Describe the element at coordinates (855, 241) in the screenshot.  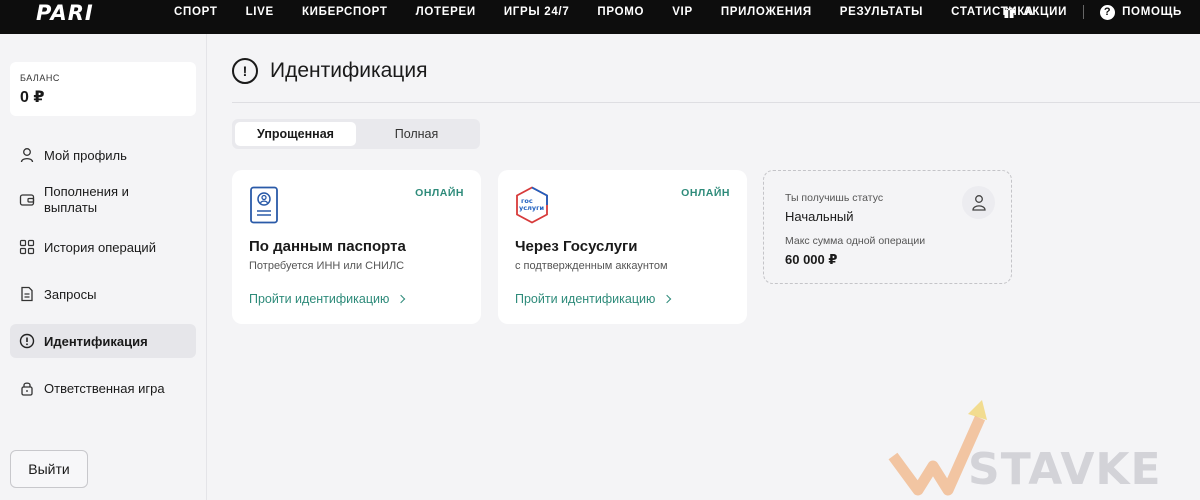
I see `limit-label: Макс сумма одной операции` at that location.